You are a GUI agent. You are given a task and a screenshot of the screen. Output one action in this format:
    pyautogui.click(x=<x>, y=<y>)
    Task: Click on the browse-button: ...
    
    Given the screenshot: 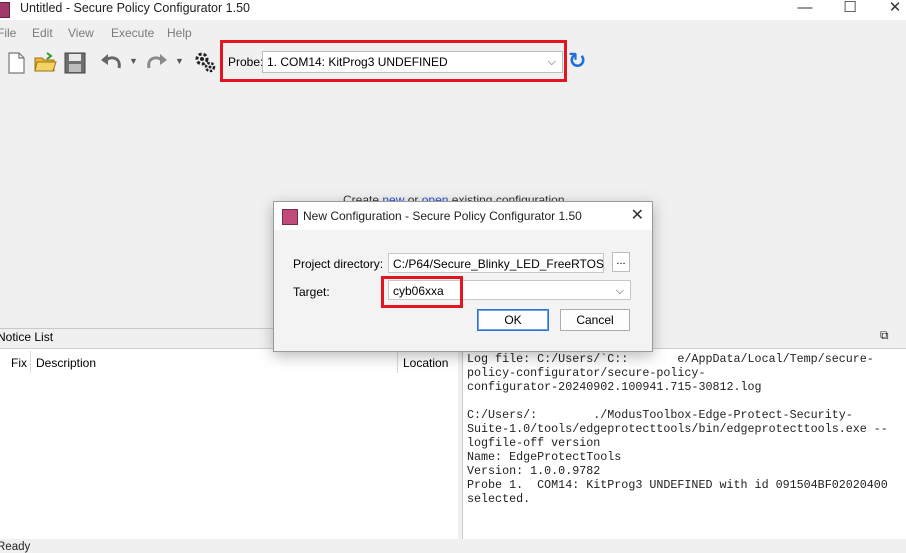 What is the action you would take?
    pyautogui.click(x=621, y=262)
    